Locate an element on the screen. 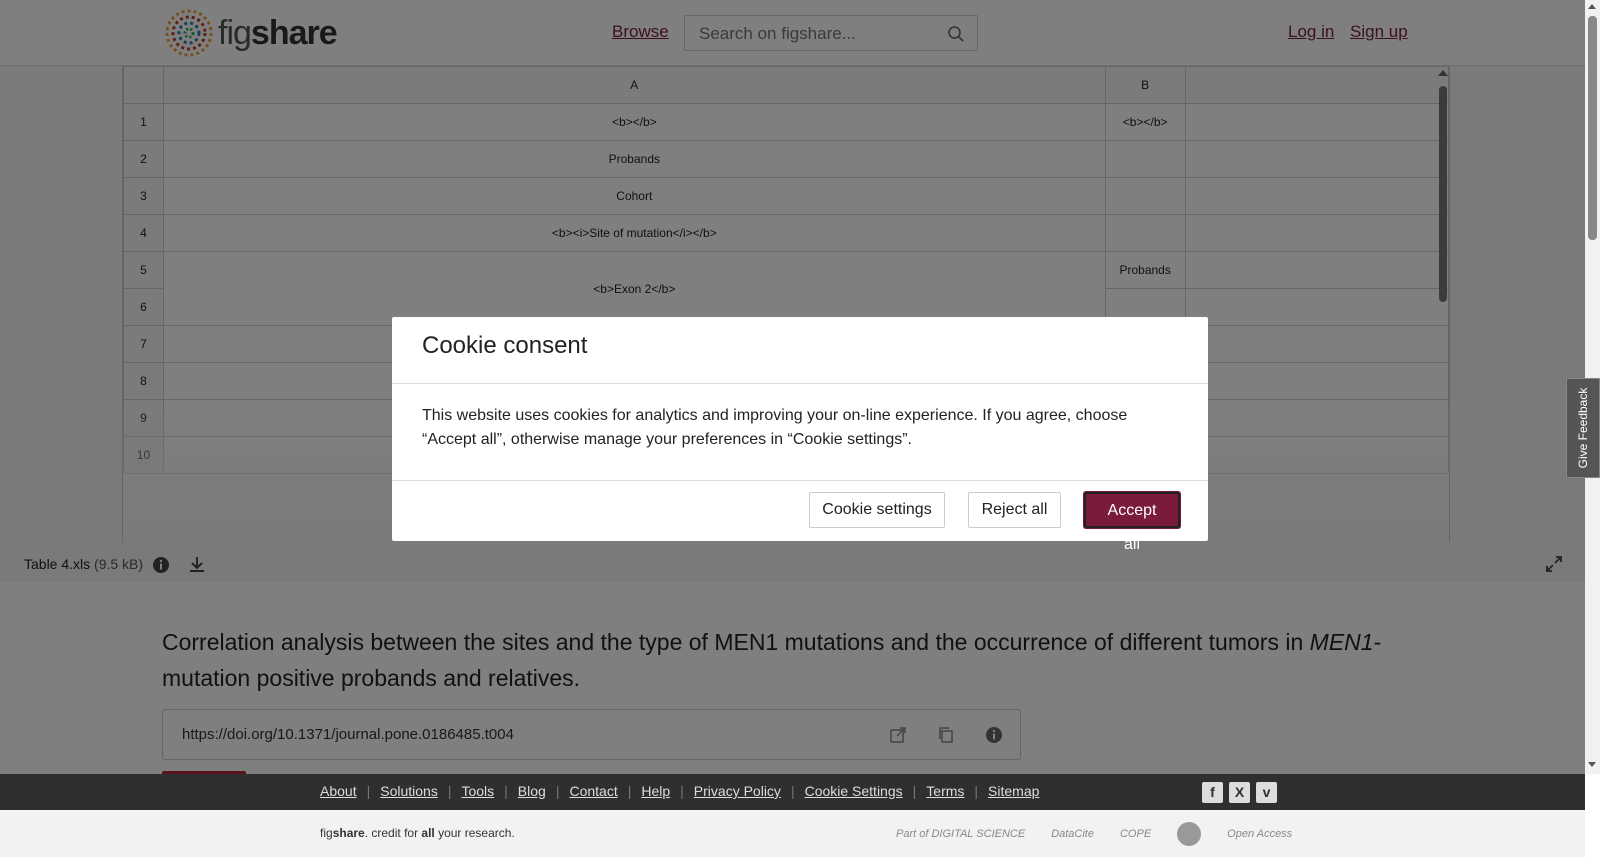  dialog-footer: Cookie settings Reject all Accept all is located at coordinates (800, 517).